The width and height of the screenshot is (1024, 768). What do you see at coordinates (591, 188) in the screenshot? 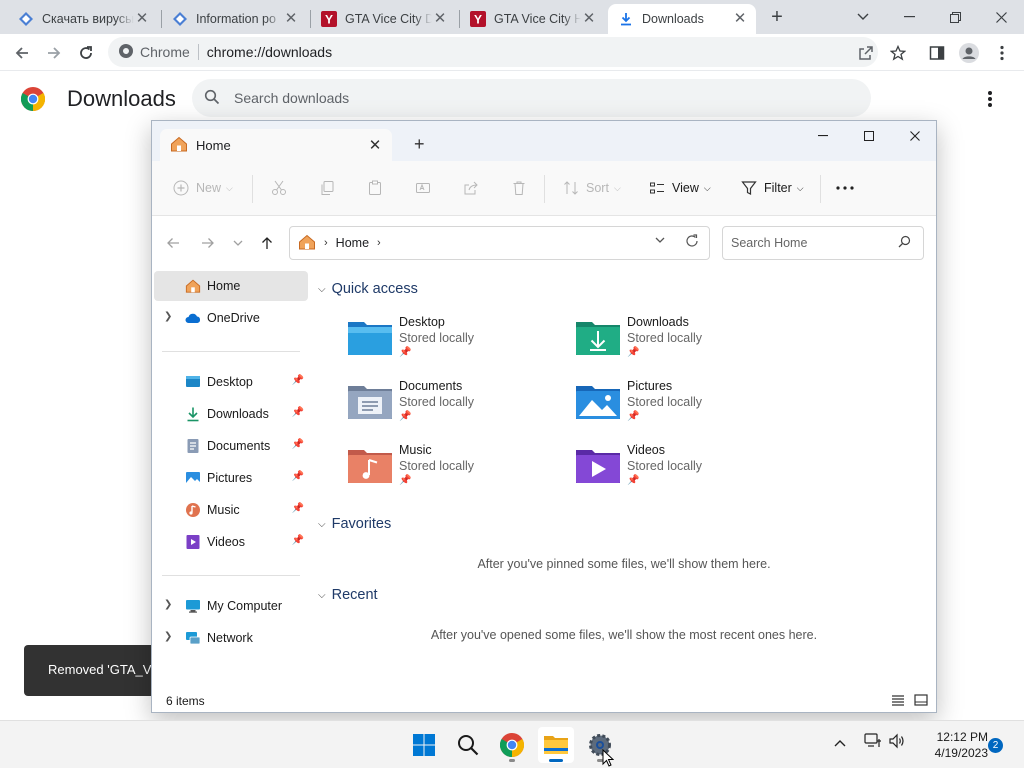
I see `sort-button: Sort ⌵` at bounding box center [591, 188].